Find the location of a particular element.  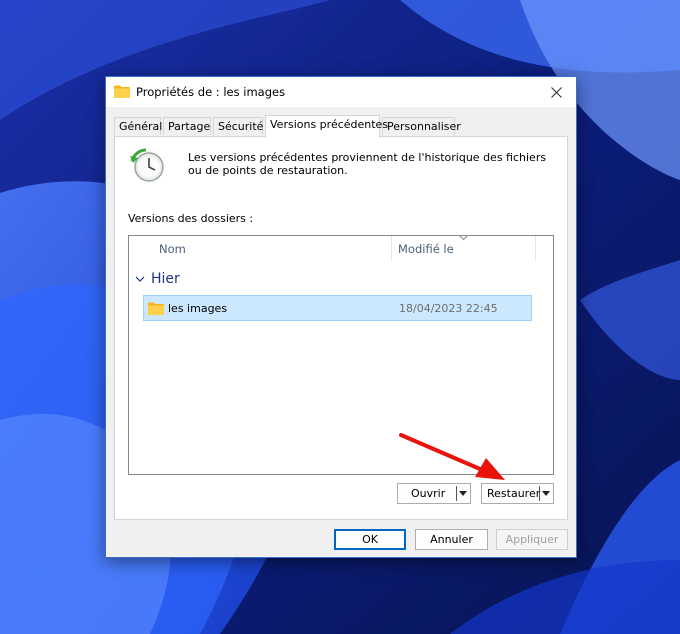

open-button: Ouvrir is located at coordinates (434, 493).